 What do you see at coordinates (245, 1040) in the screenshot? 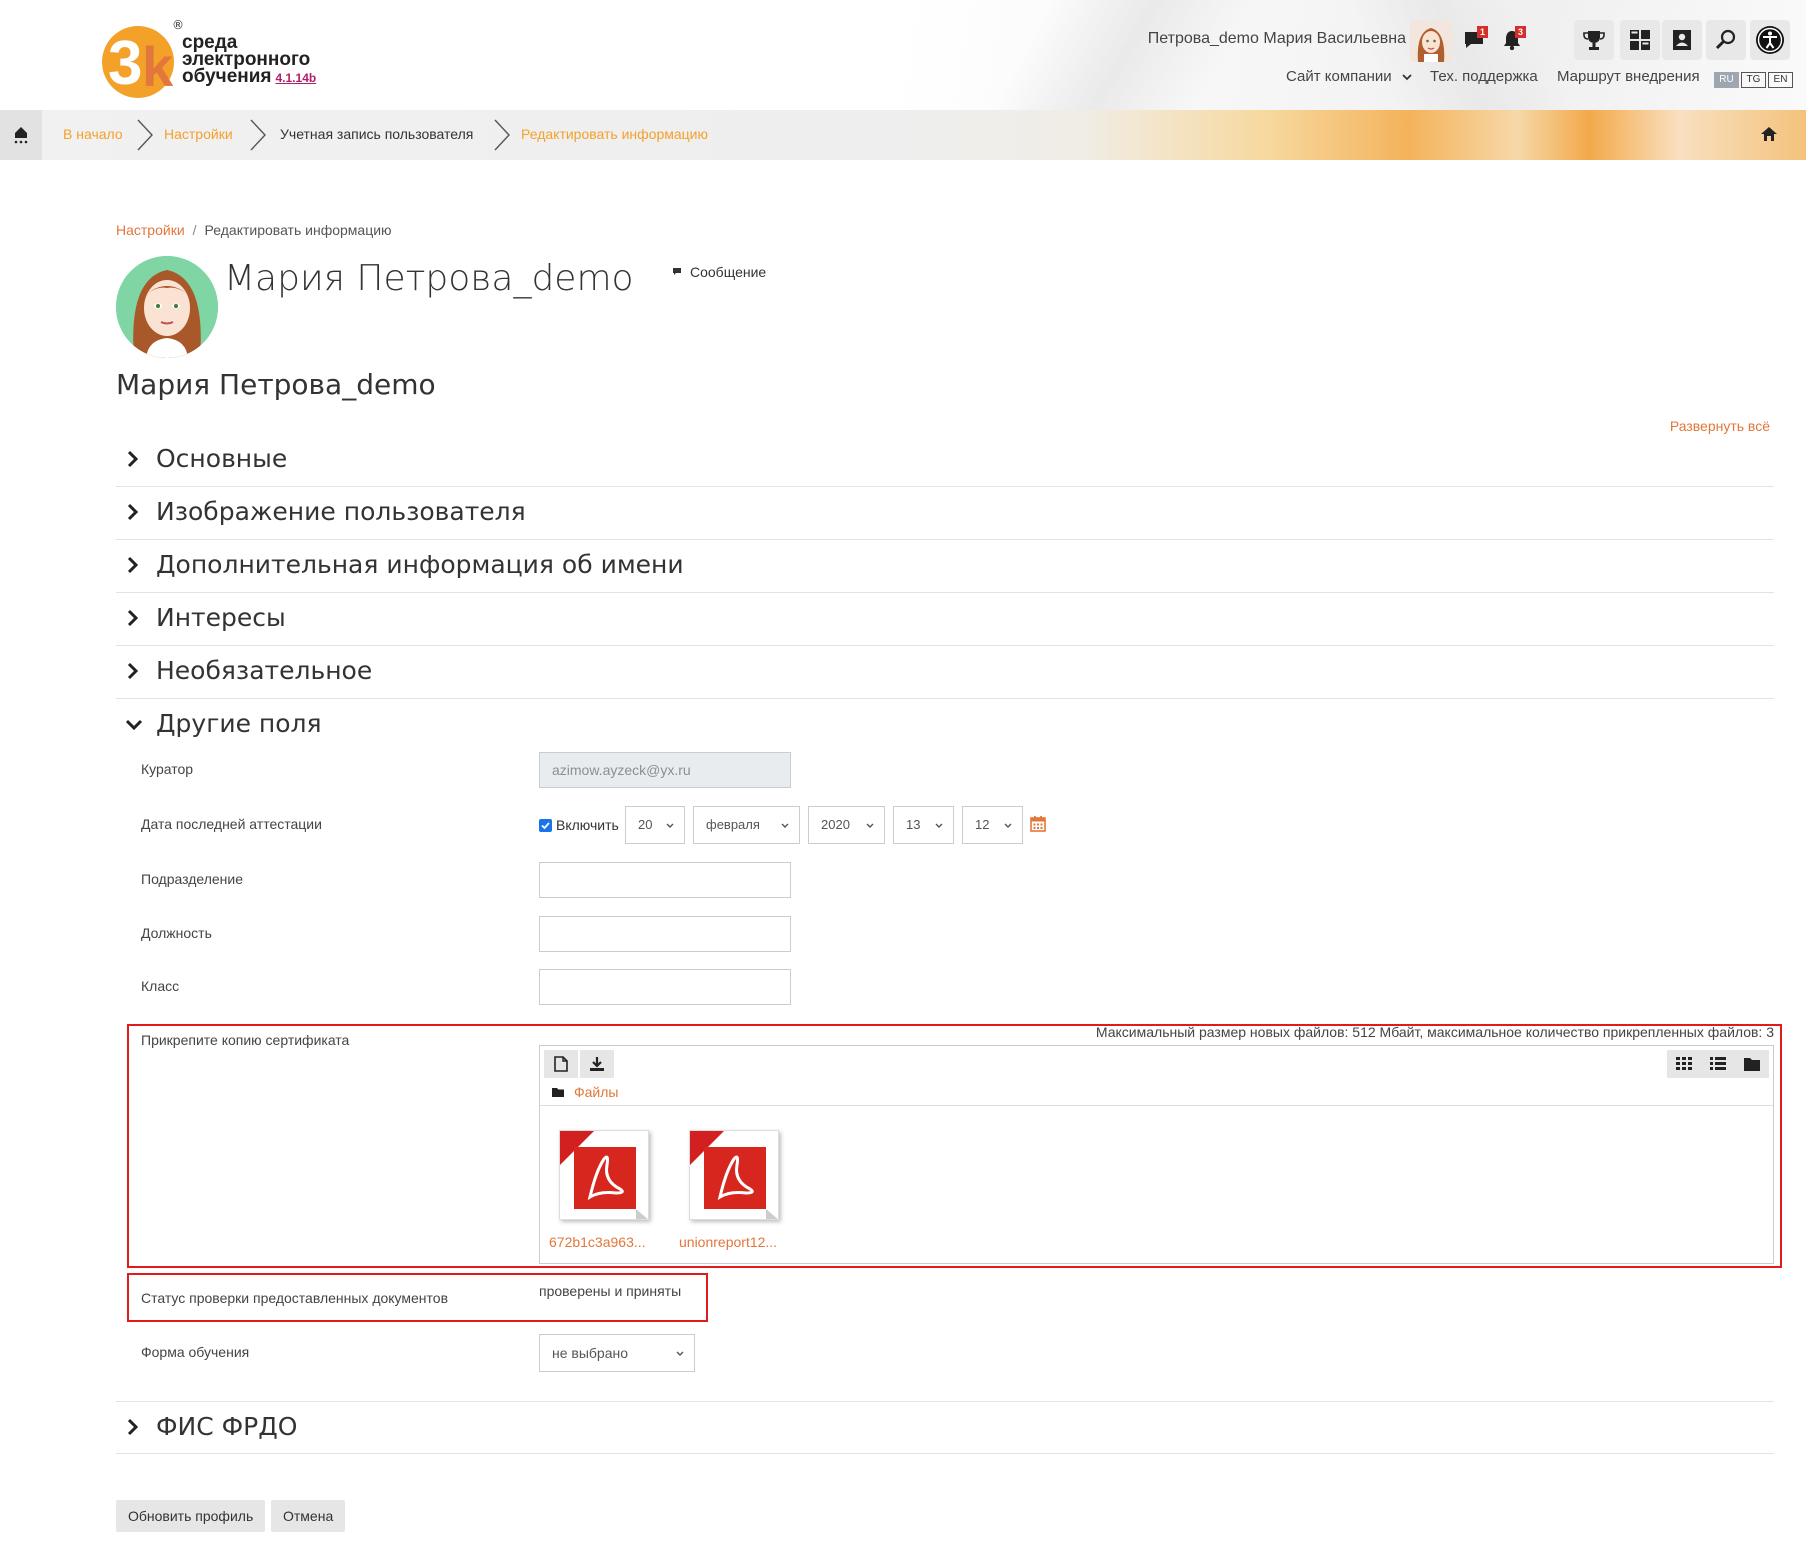
I see `certificate-label: Прикрепите копию сертификата` at bounding box center [245, 1040].